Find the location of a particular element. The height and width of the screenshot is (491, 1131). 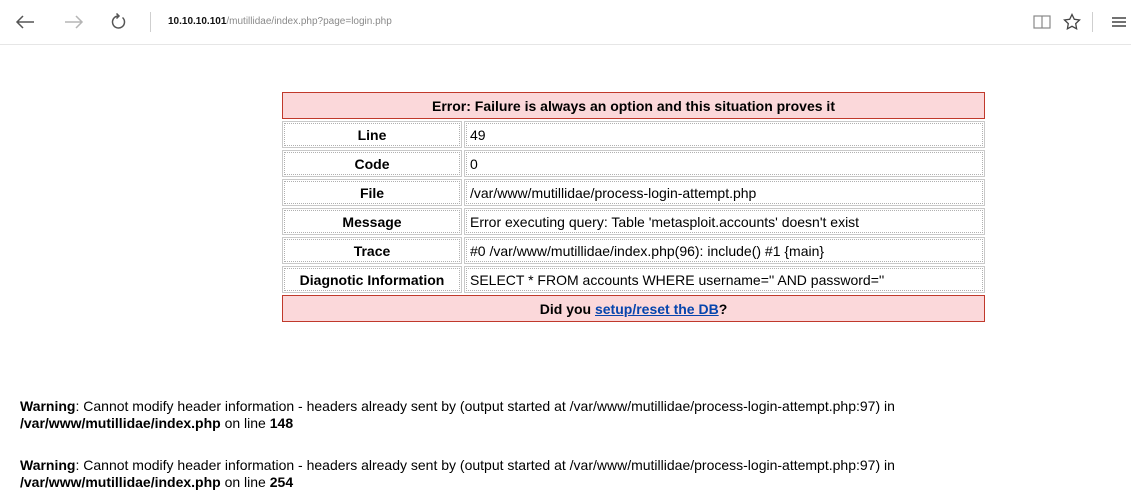

footer-prefix: Did you is located at coordinates (567, 308).